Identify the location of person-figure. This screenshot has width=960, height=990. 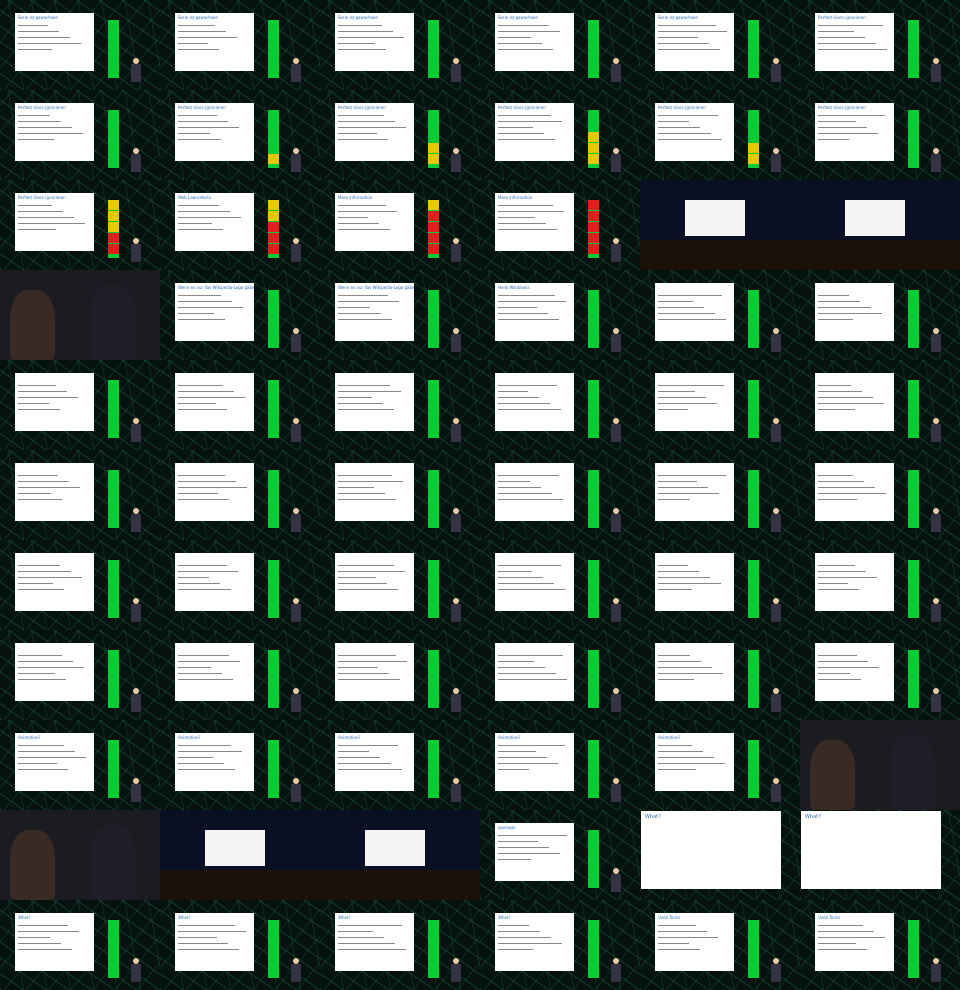
(912, 772).